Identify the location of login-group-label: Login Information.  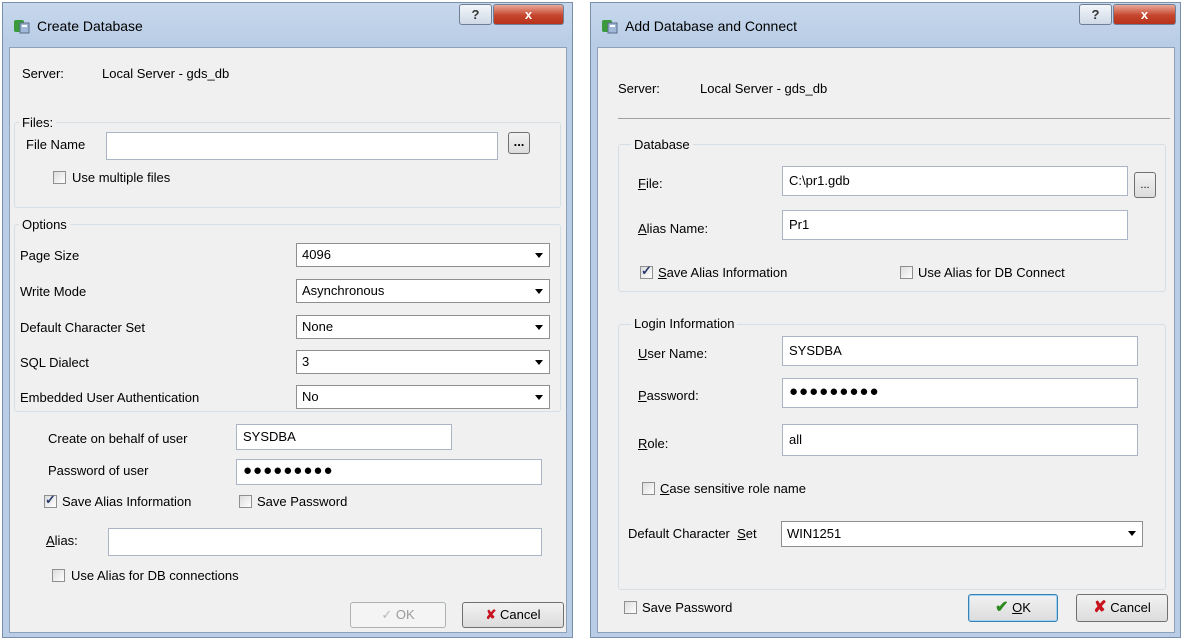
(684, 323).